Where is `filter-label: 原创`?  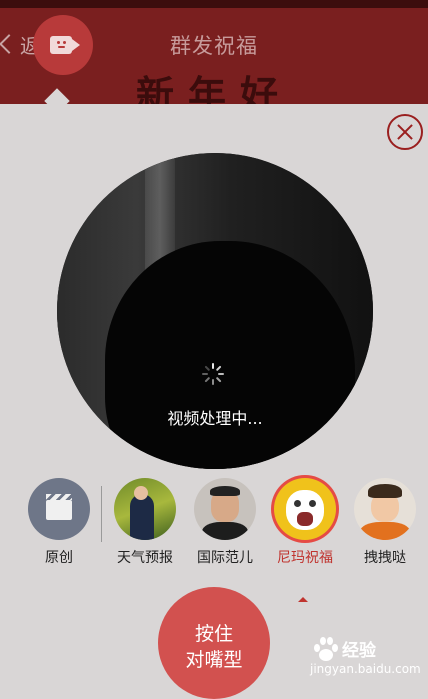 filter-label: 原创 is located at coordinates (59, 558).